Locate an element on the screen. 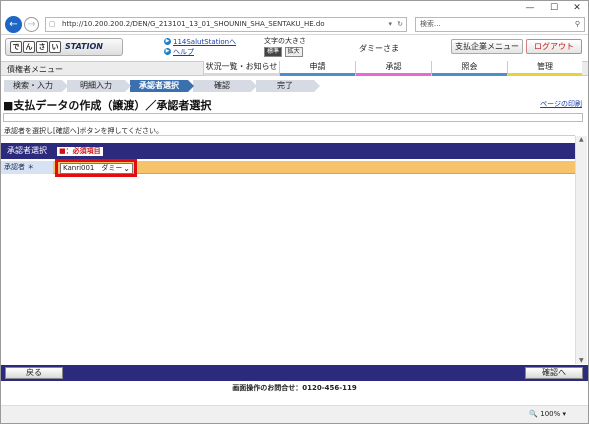 Image resolution: width=589 pixels, height=424 pixels. tab-approval: 承認 is located at coordinates (393, 68).